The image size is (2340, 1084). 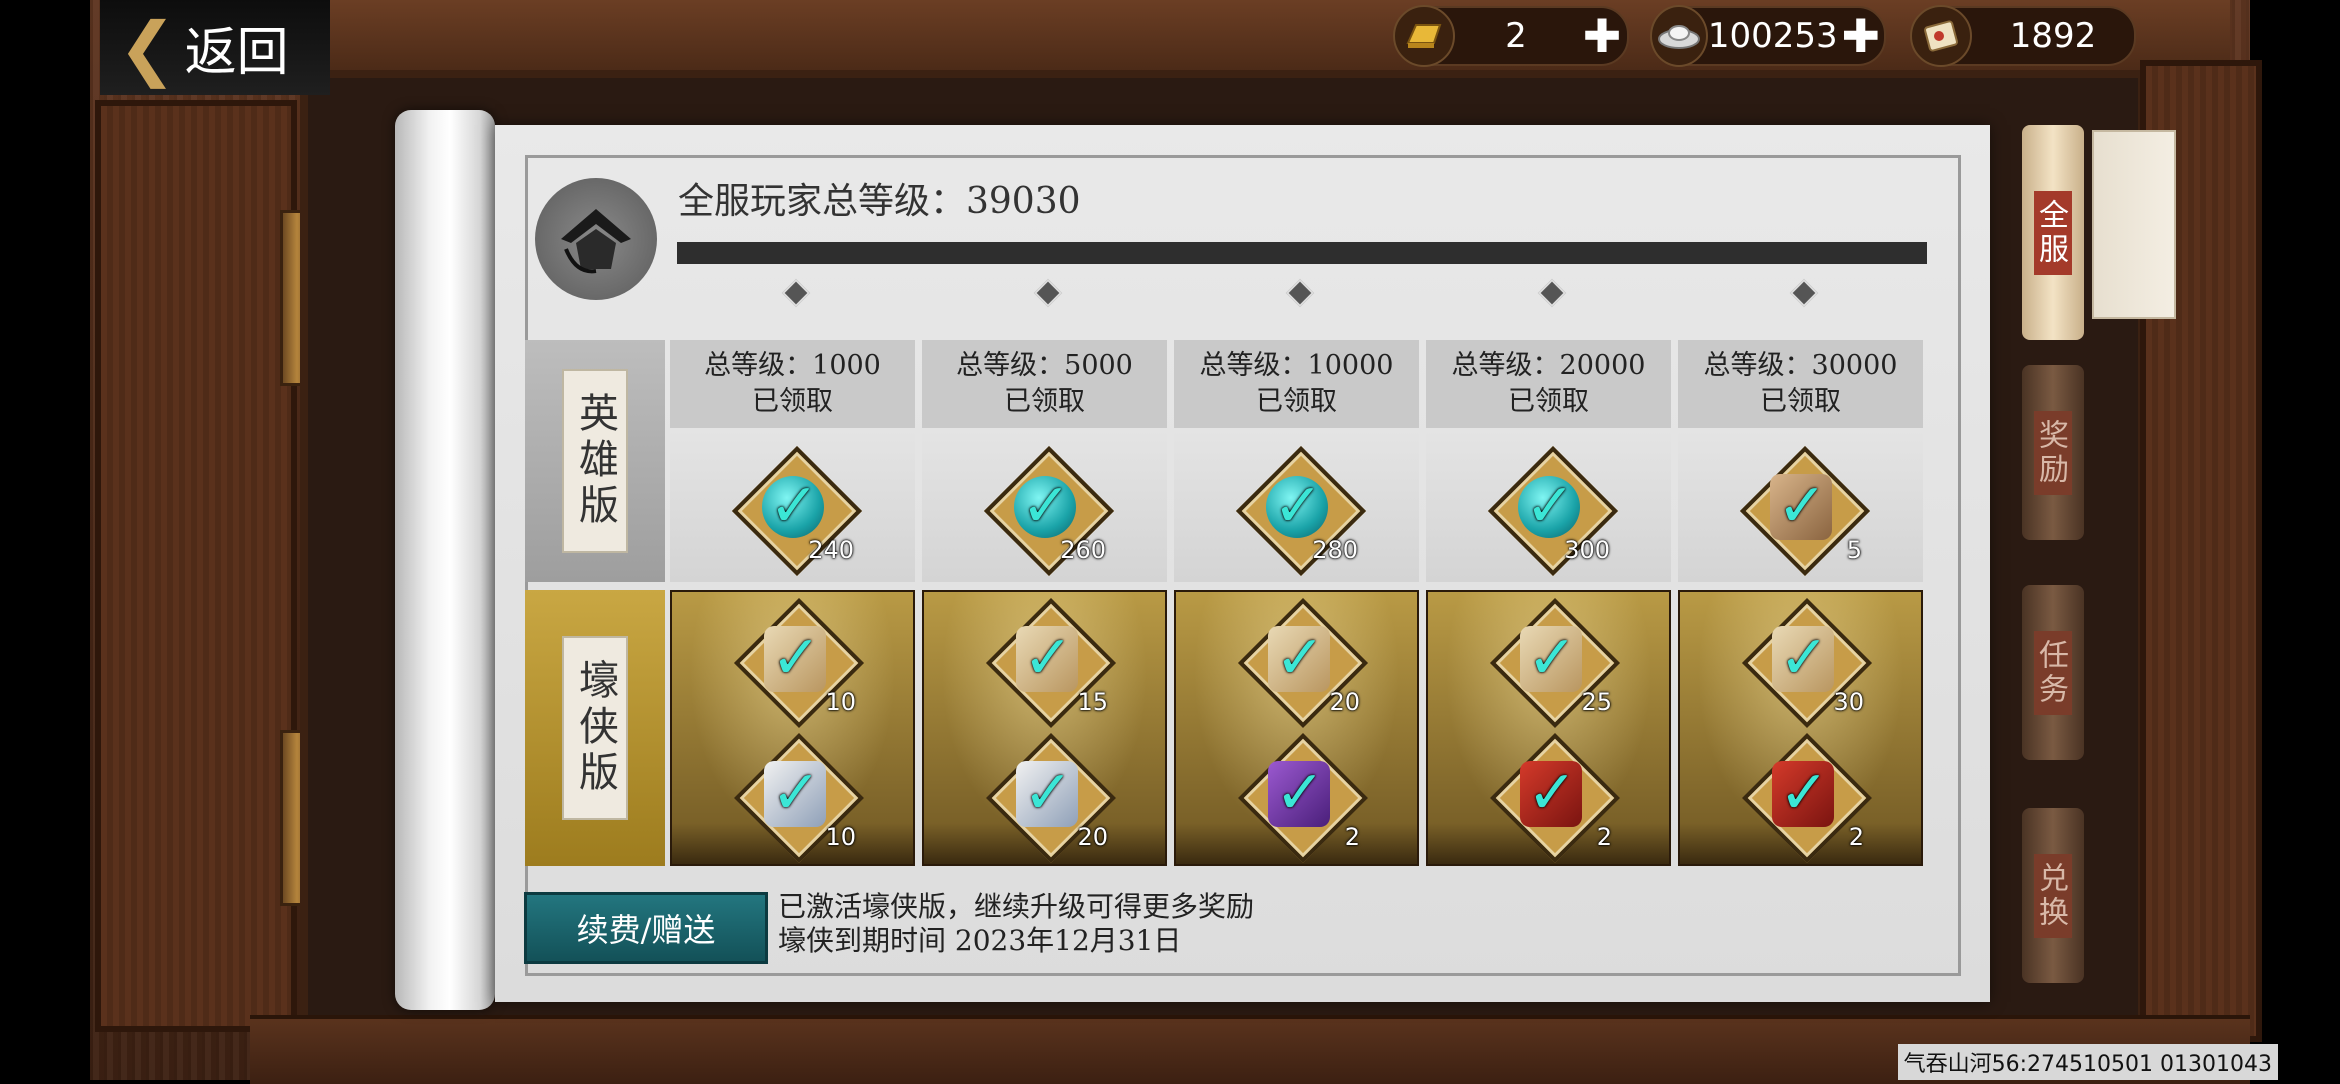 I want to click on luxury-row-tag: 壕侠版, so click(x=595, y=728).